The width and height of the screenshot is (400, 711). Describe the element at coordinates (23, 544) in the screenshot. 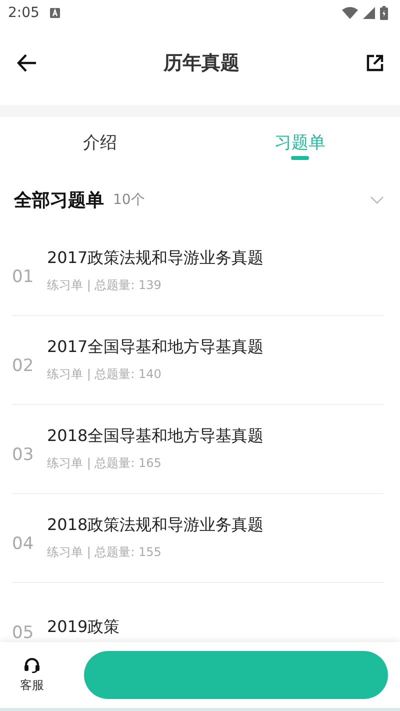

I see `item-number: 04` at that location.